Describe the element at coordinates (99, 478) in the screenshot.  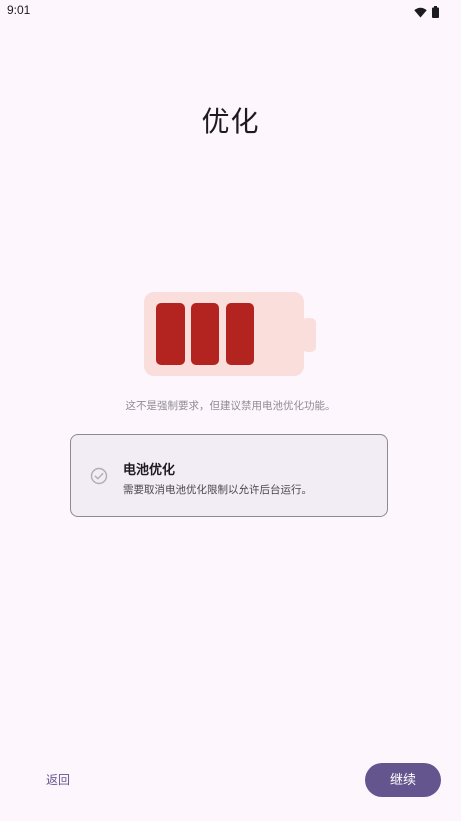
I see `check-circle-icon` at that location.